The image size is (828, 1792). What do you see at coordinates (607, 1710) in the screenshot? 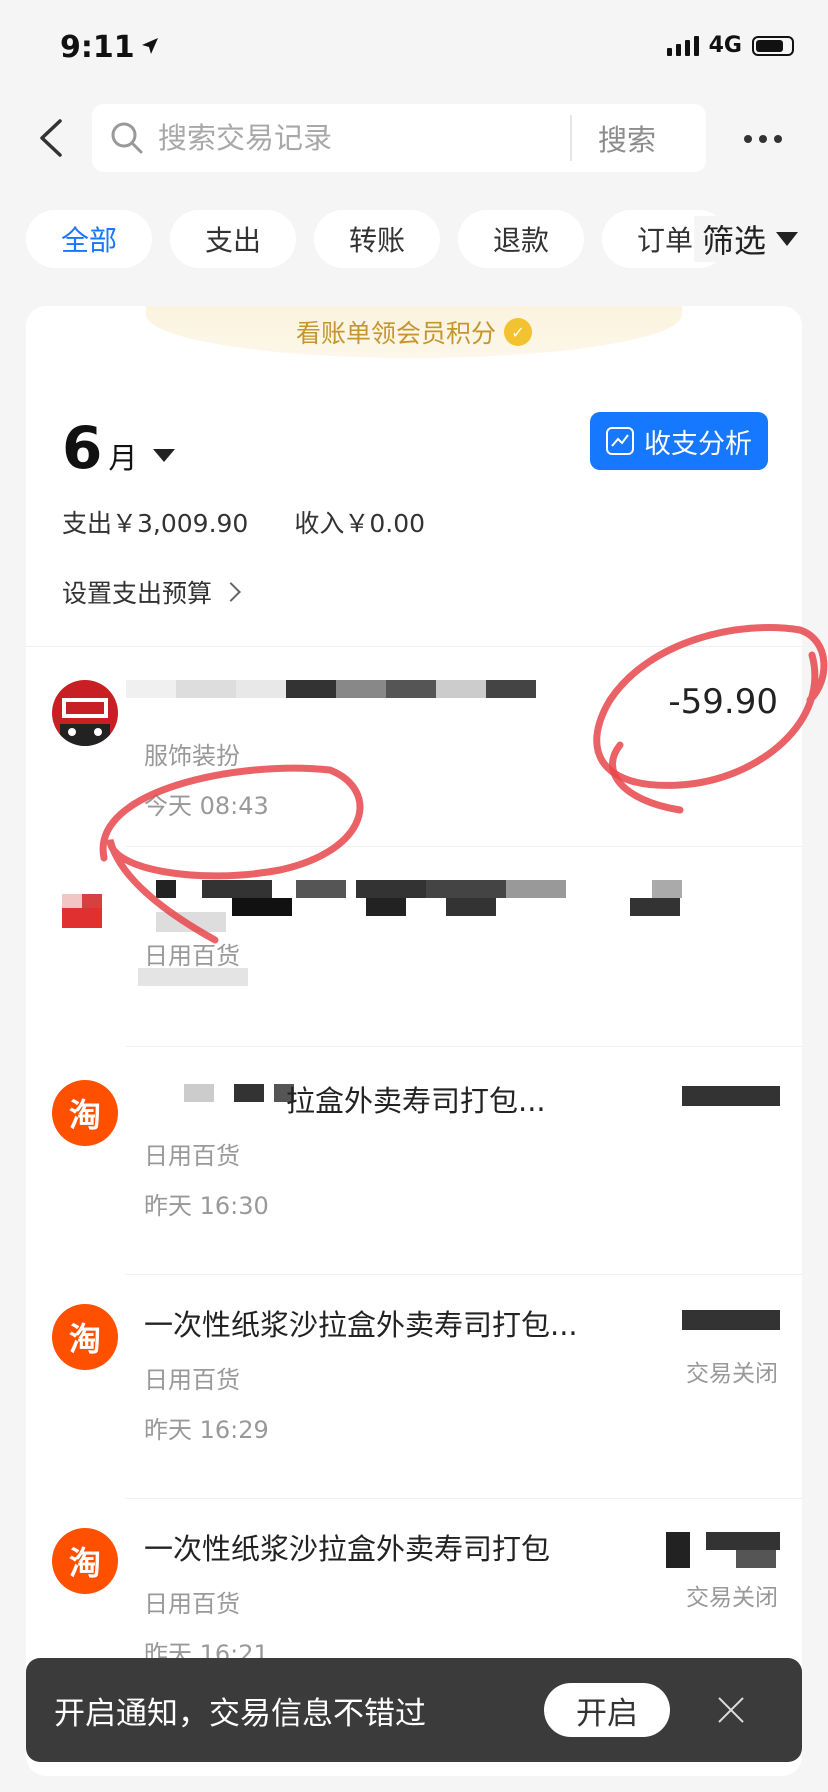
I see `enable-notification-button: 开启` at bounding box center [607, 1710].